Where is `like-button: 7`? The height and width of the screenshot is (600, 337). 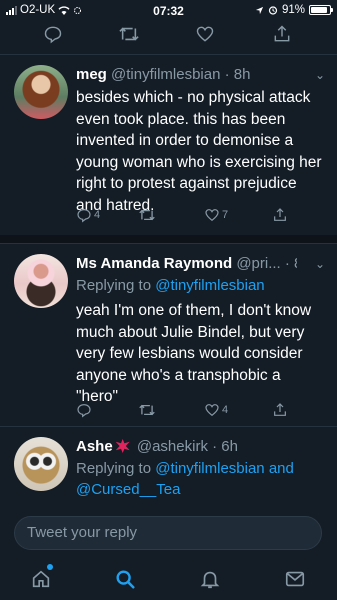
like-button: 7 is located at coordinates (216, 215).